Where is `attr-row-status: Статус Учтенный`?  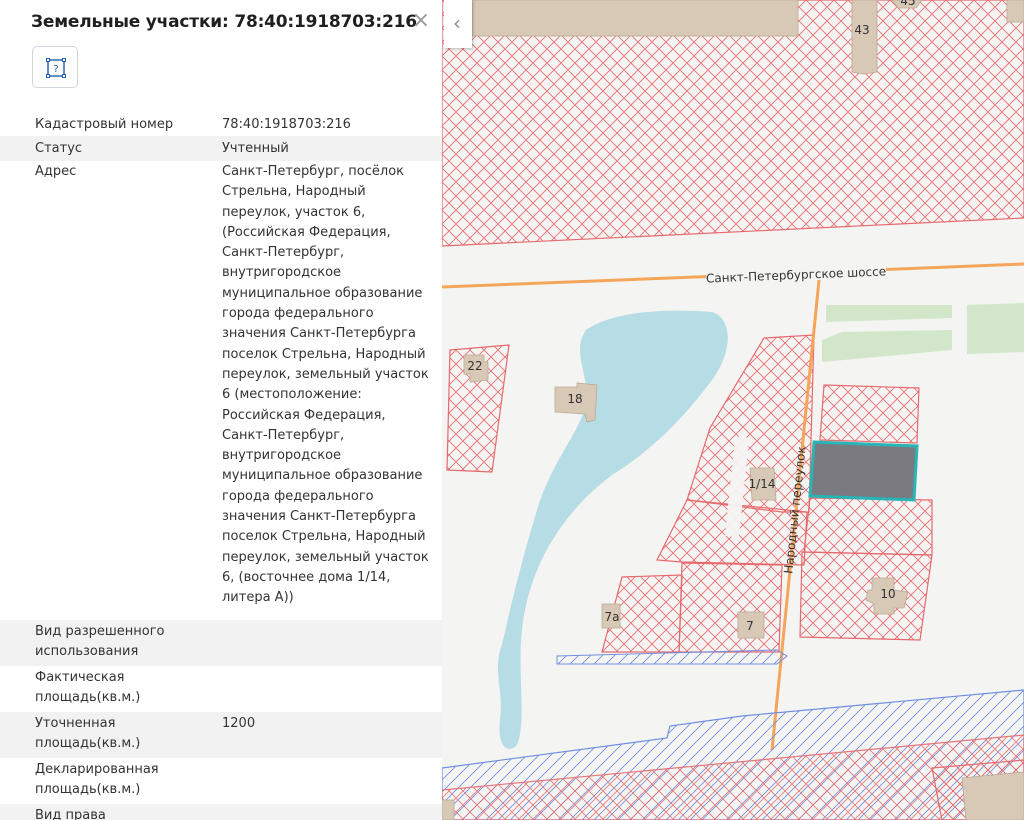
attr-row-status: Статус Учтенный is located at coordinates (221, 148).